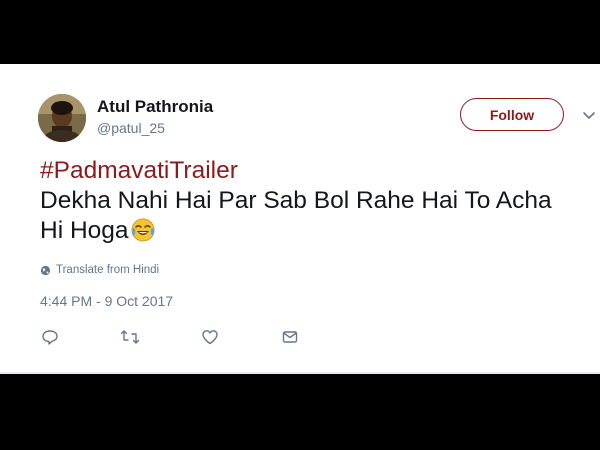  Describe the element at coordinates (62, 118) in the screenshot. I see `avatar` at that location.